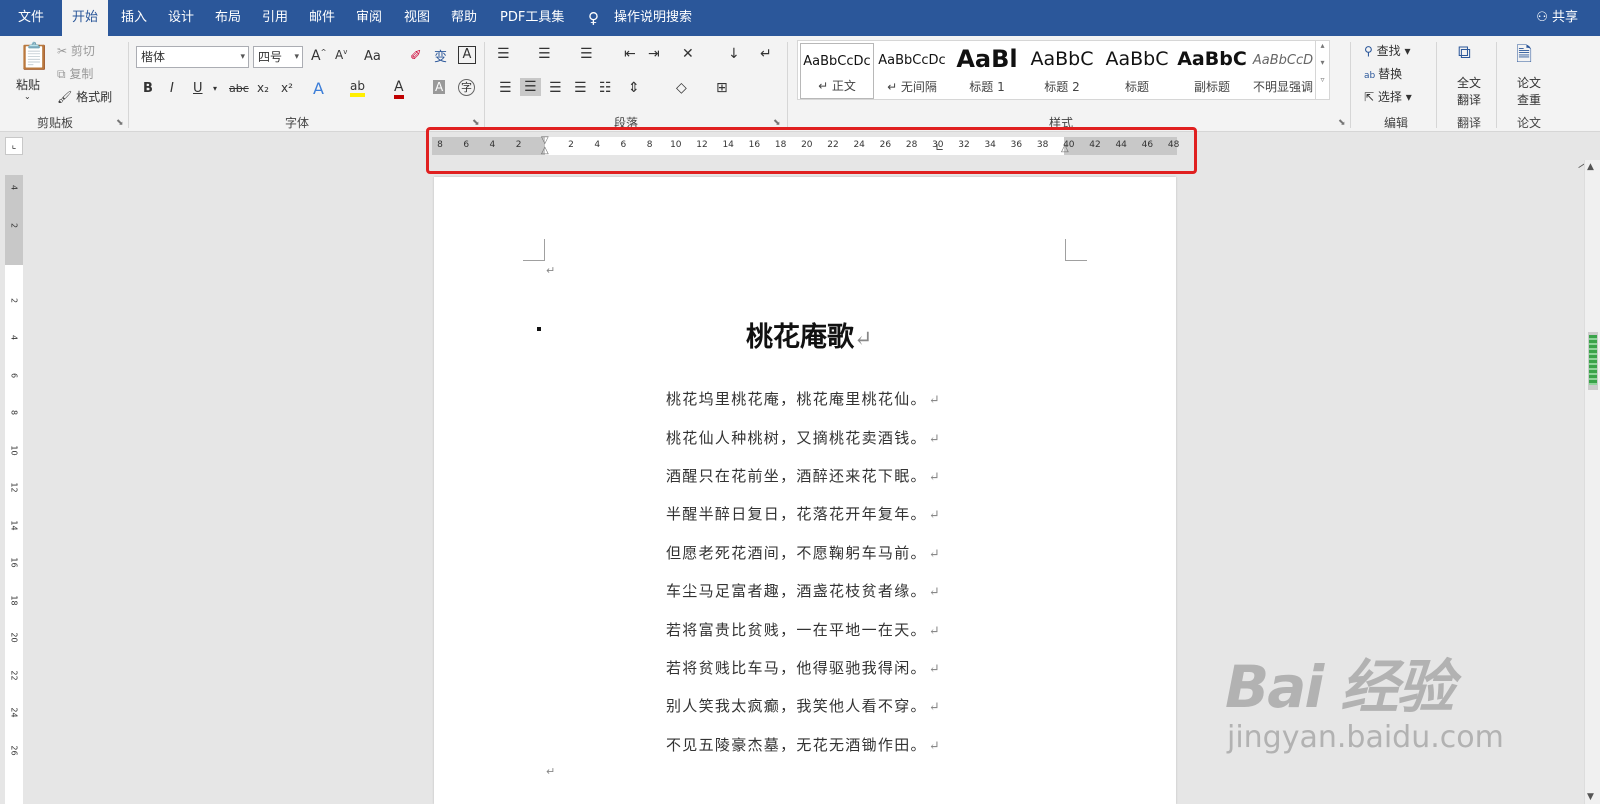 The image size is (1600, 804). Describe the element at coordinates (803, 744) in the screenshot. I see `poem-line: 不见五陵豪杰墓，无花无酒锄作田。 ↵` at that location.